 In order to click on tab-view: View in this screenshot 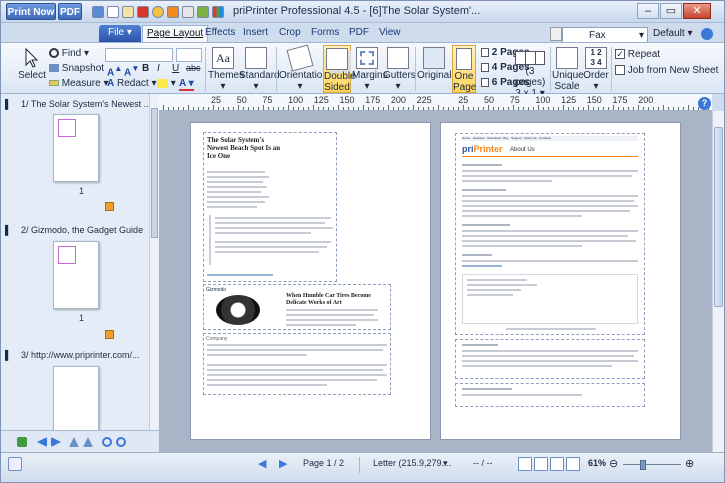, I will do `click(390, 33)`.